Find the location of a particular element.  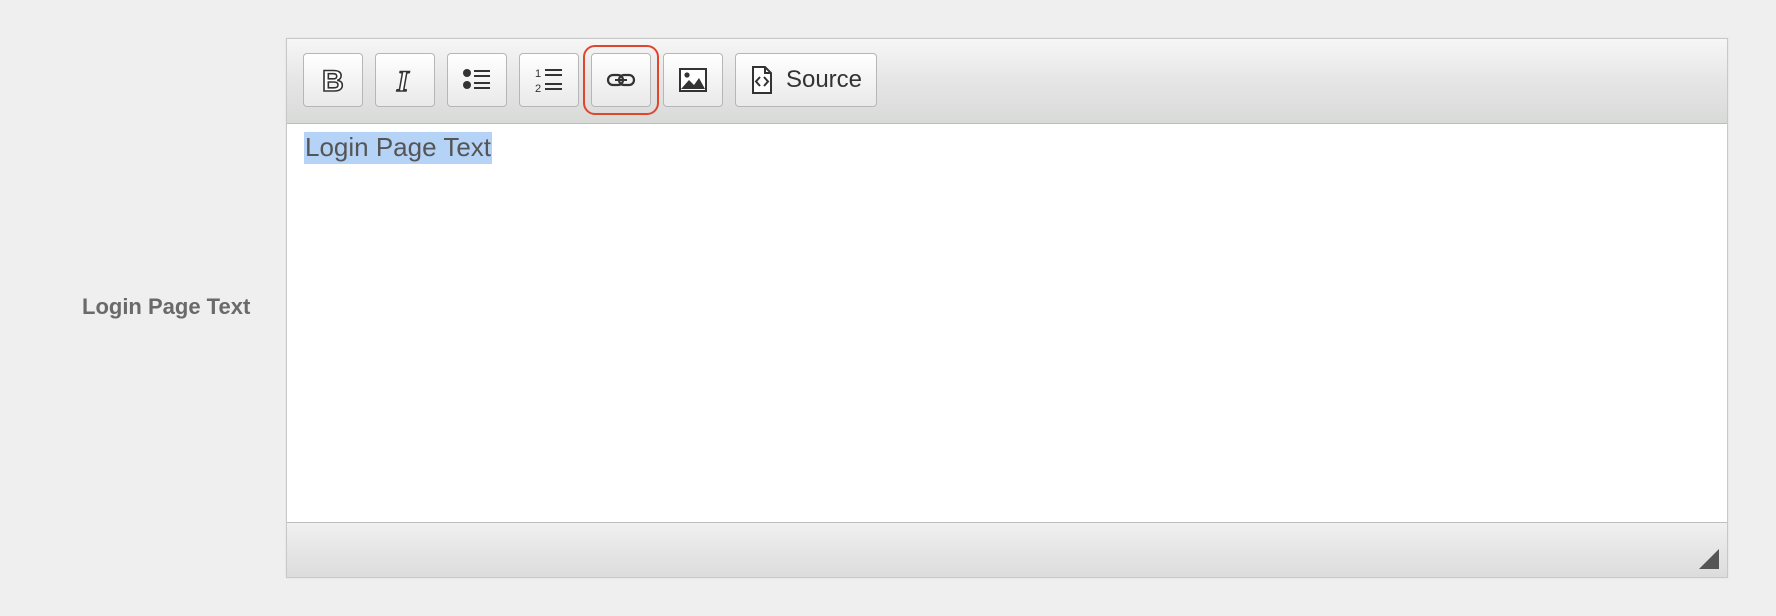

bold-icon: B is located at coordinates (333, 80).